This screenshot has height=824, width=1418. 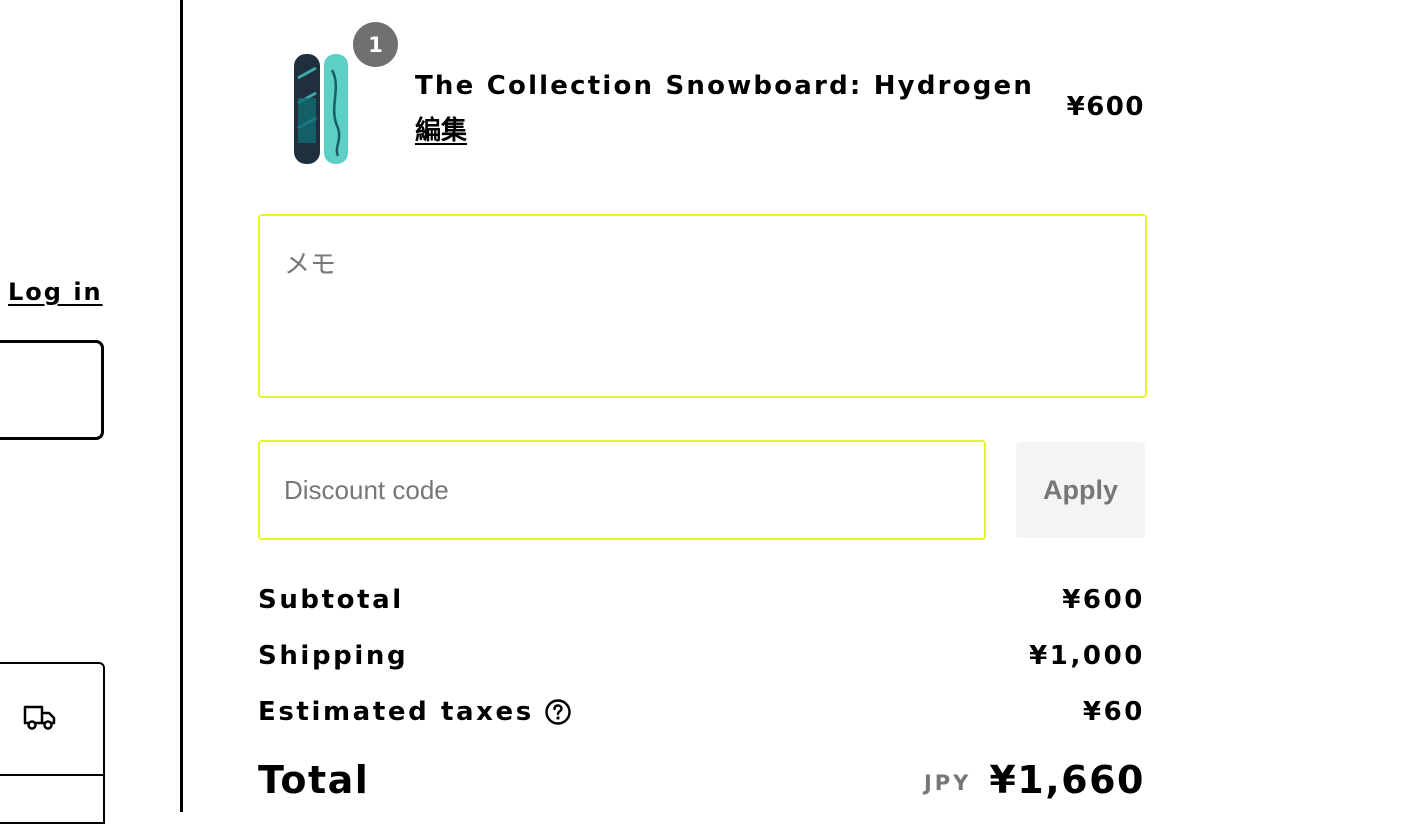 What do you see at coordinates (40, 719) in the screenshot?
I see `truck-icon` at bounding box center [40, 719].